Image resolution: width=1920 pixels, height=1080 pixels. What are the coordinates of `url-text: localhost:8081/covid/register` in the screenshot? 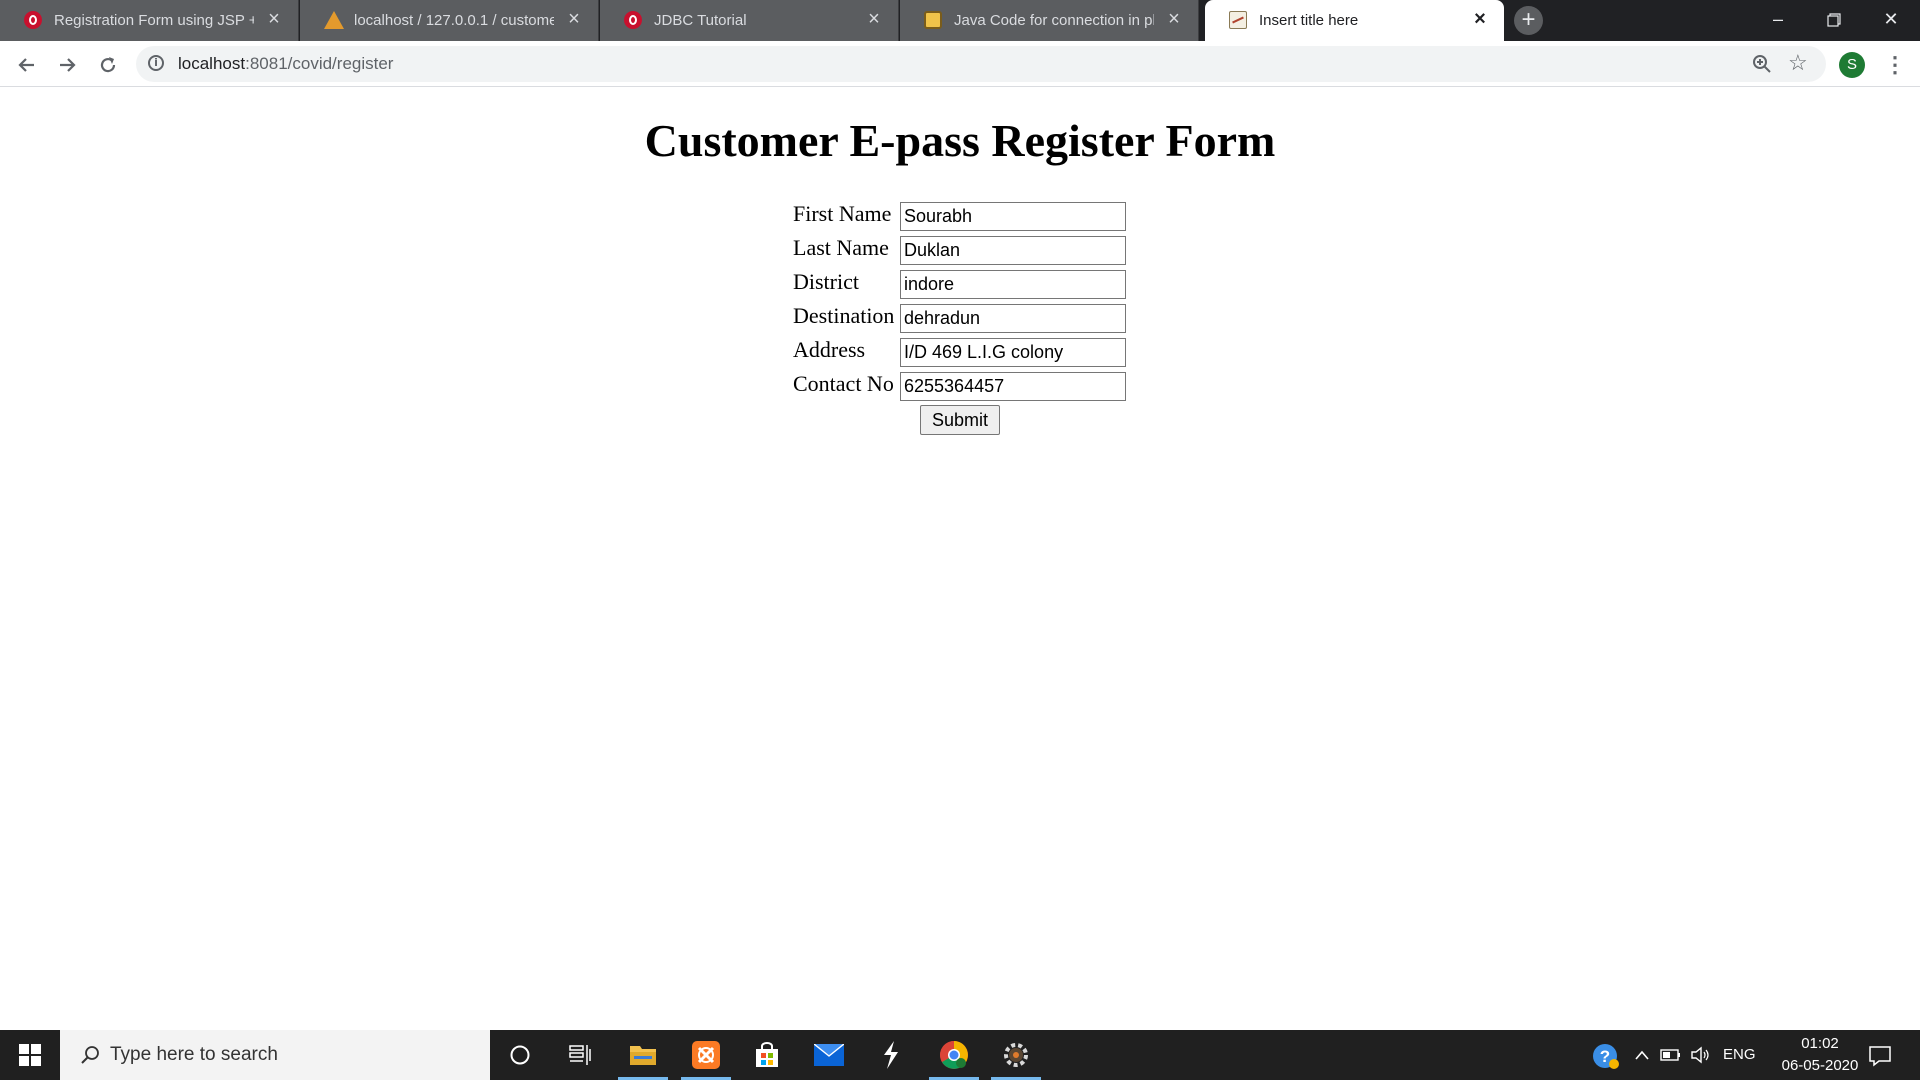 It's located at (285, 64).